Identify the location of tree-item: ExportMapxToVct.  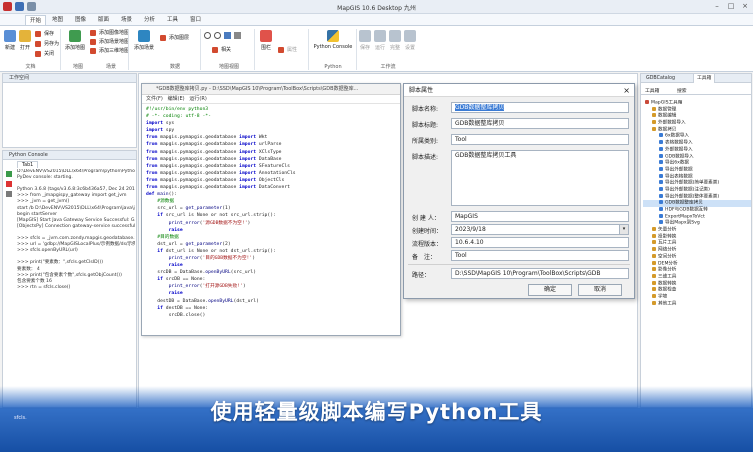
(697, 217).